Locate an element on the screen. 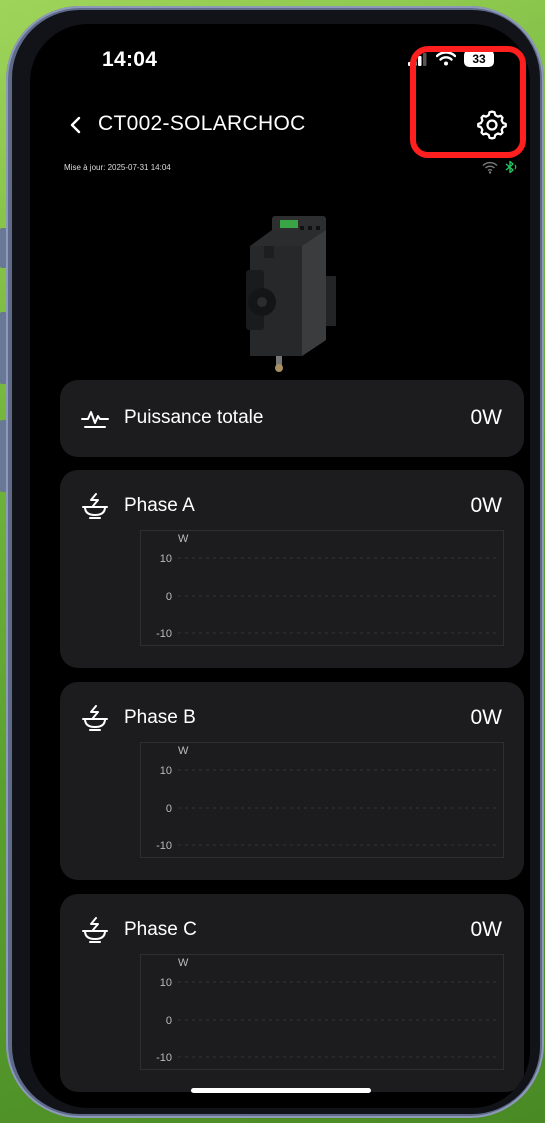 The height and width of the screenshot is (1123, 545). chevron-left-icon is located at coordinates (75, 125).